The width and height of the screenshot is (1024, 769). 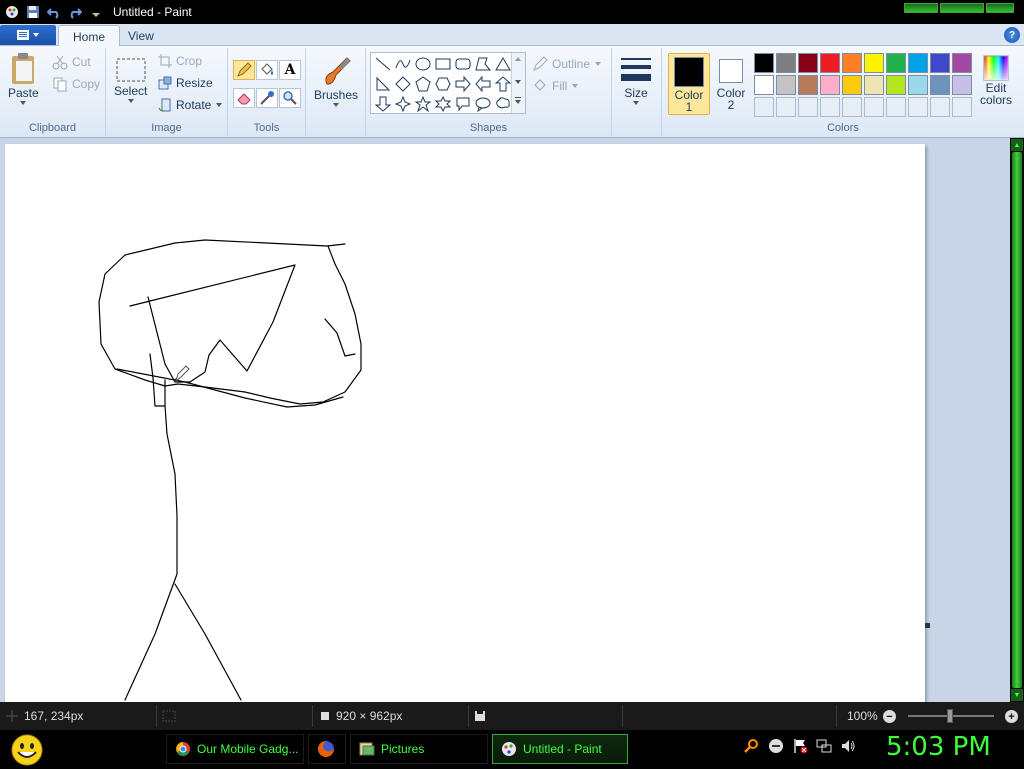 What do you see at coordinates (76, 84) in the screenshot?
I see `copy-button: Copy` at bounding box center [76, 84].